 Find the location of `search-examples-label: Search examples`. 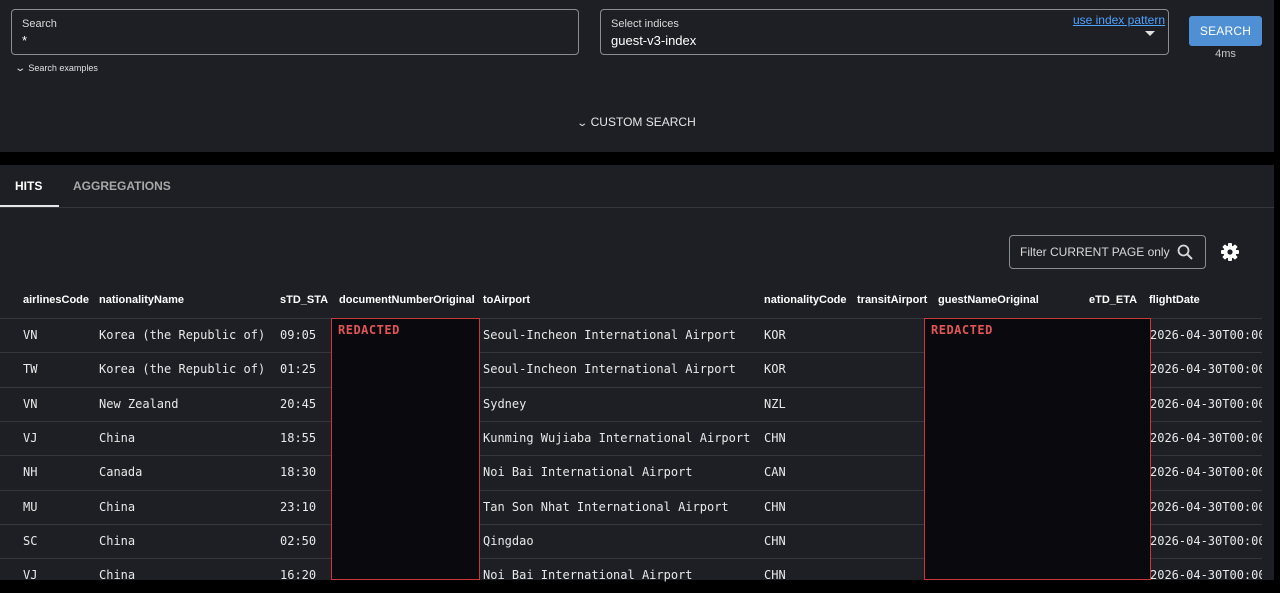

search-examples-label: Search examples is located at coordinates (63, 68).